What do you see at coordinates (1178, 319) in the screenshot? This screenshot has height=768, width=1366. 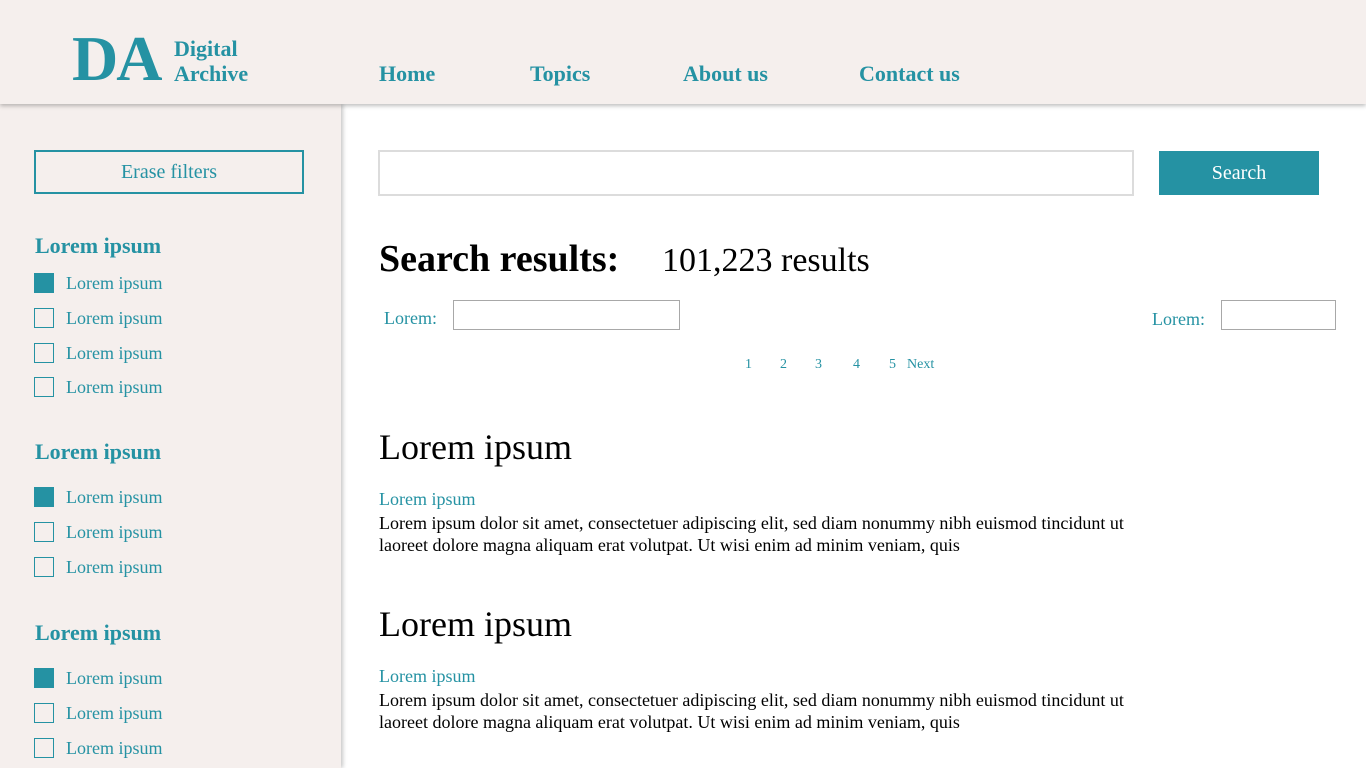 I see `filter-right-label: Lorem:` at bounding box center [1178, 319].